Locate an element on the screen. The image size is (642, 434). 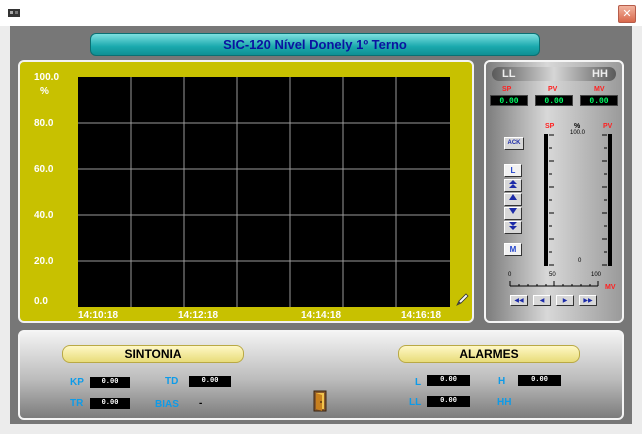
tag-ll: LL is located at coordinates (509, 74).